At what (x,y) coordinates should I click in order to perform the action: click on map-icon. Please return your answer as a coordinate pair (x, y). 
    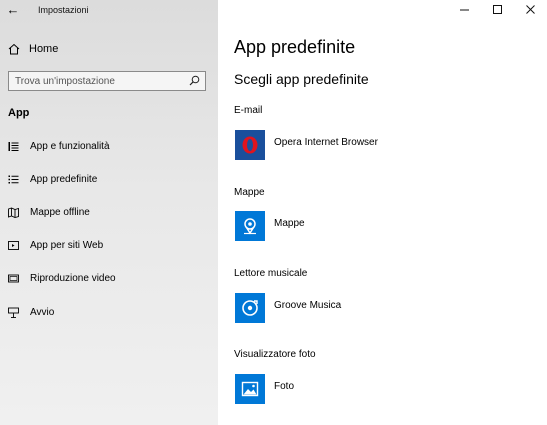
    Looking at the image, I should click on (13, 212).